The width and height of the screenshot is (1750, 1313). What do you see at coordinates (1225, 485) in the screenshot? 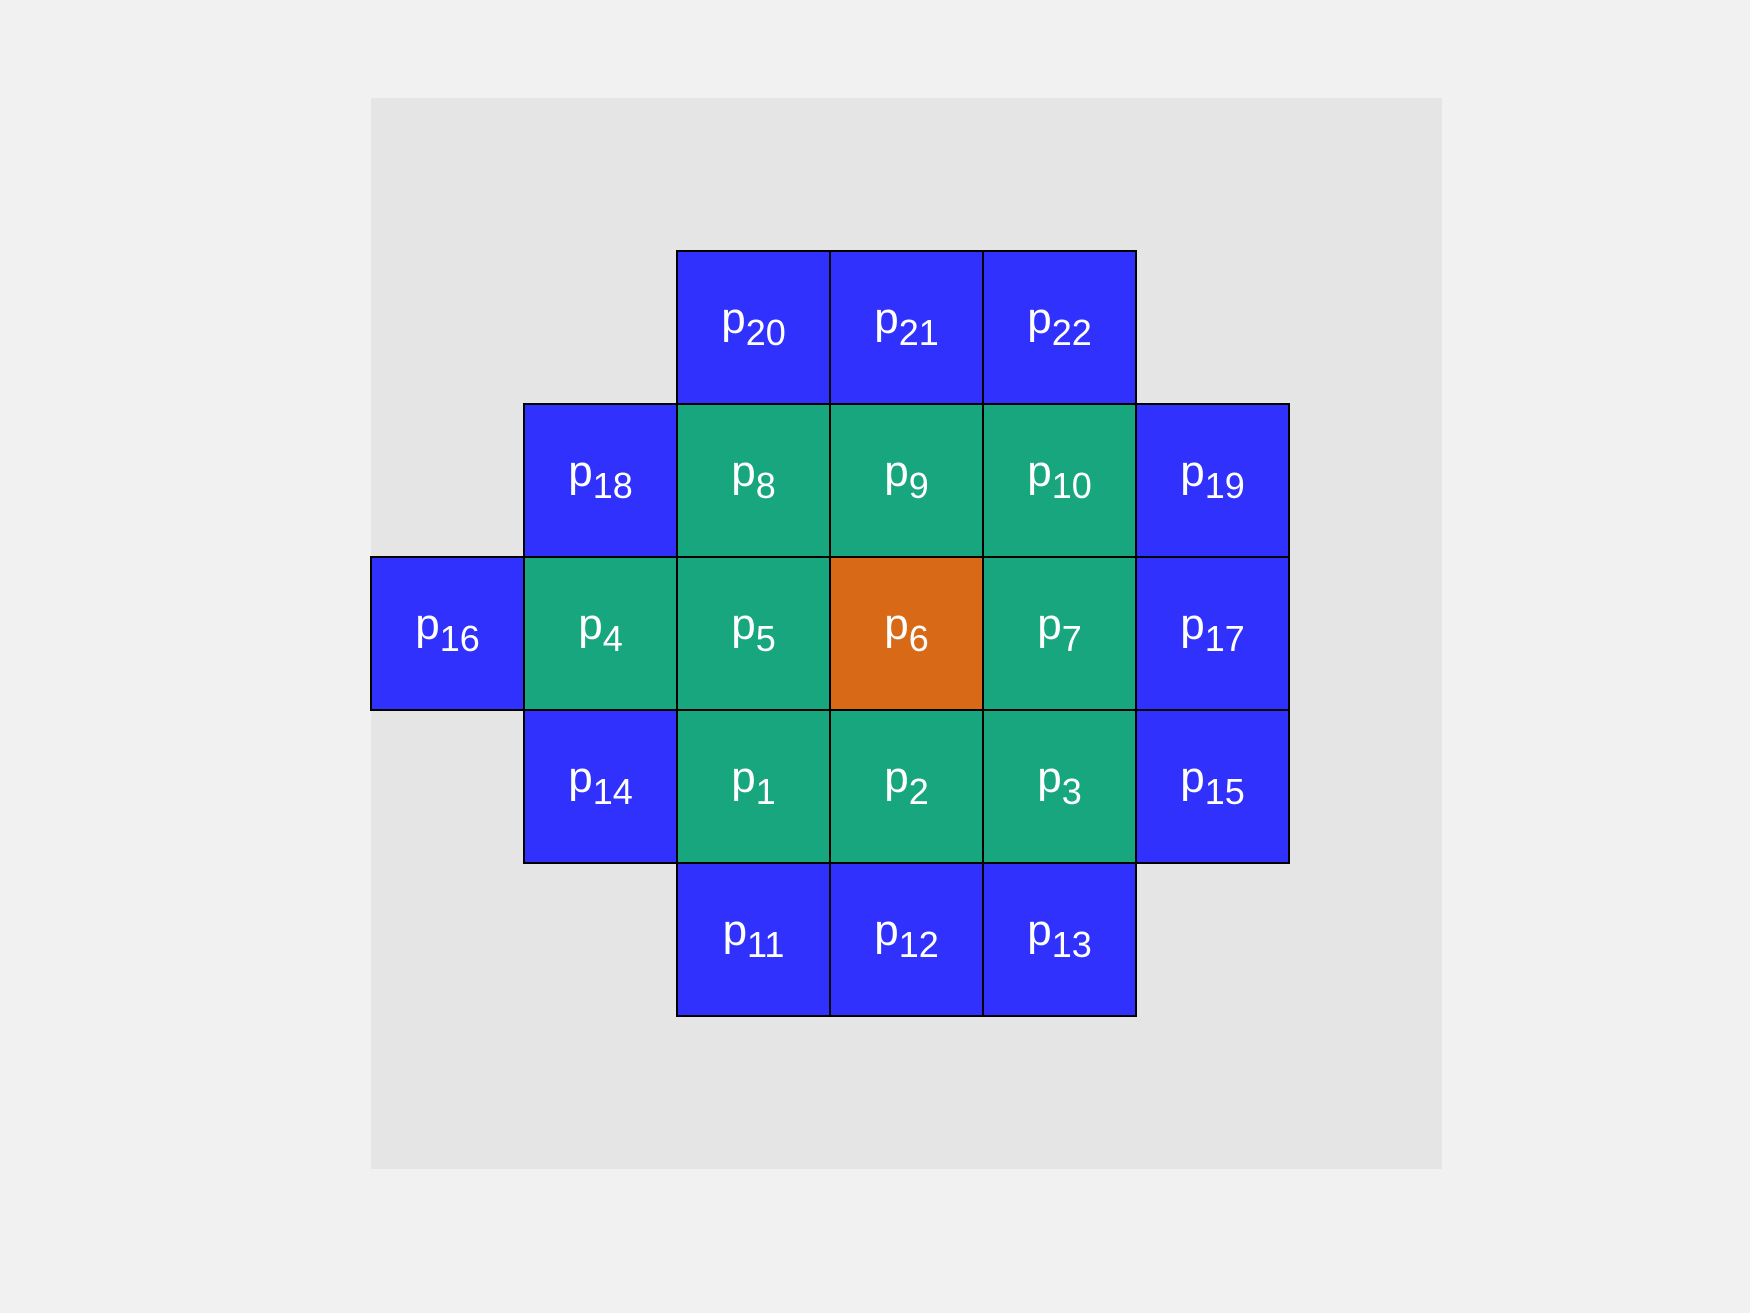
I see `cell-p19-subscript: 19` at bounding box center [1225, 485].